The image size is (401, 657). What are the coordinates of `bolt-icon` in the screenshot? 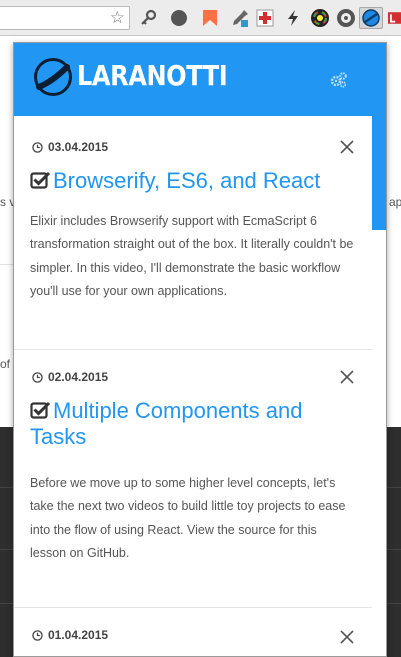 It's located at (293, 18).